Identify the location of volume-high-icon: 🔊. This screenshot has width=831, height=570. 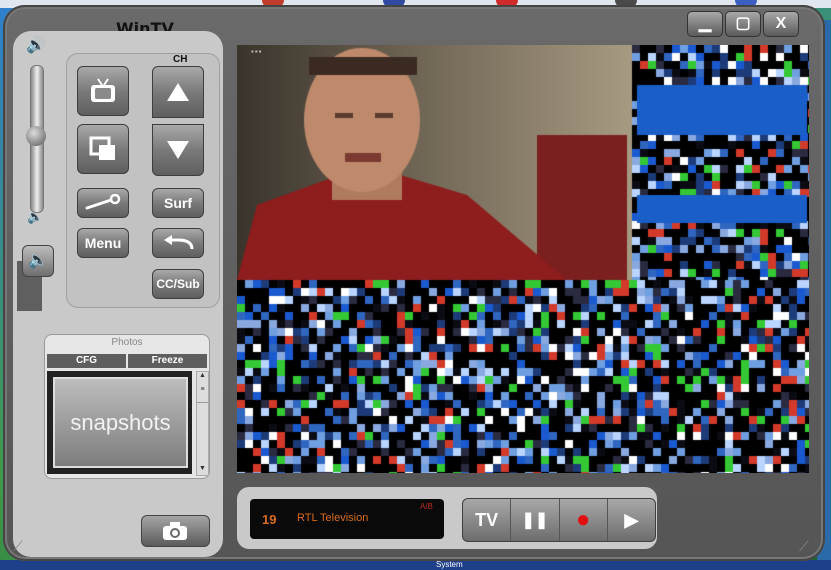
(36, 45).